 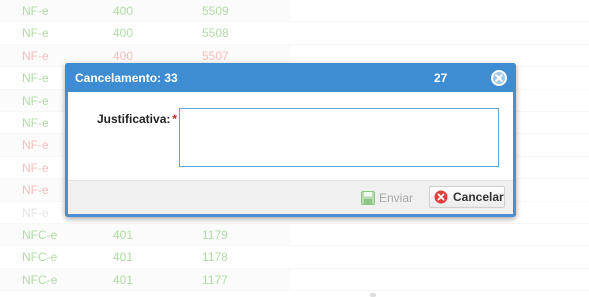 I want to click on save-icon, so click(x=368, y=198).